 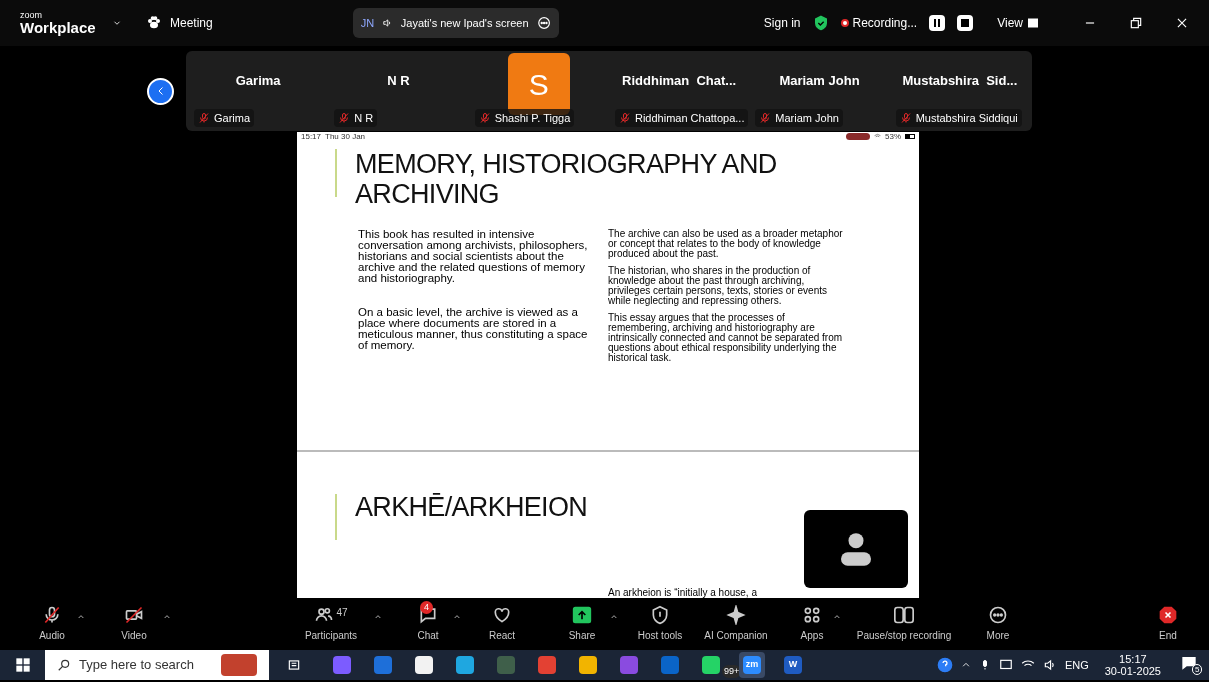 I want to click on toolbar-button: React, so click(x=502, y=624).